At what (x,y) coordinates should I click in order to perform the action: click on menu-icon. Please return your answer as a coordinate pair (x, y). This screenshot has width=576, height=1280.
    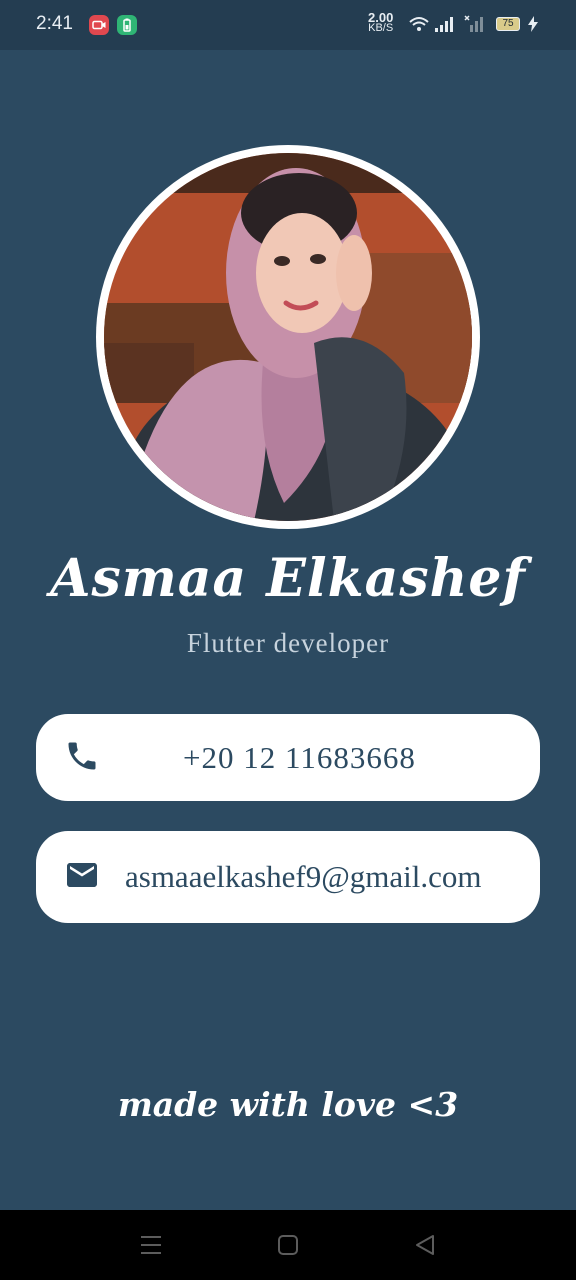
    Looking at the image, I should click on (151, 1247).